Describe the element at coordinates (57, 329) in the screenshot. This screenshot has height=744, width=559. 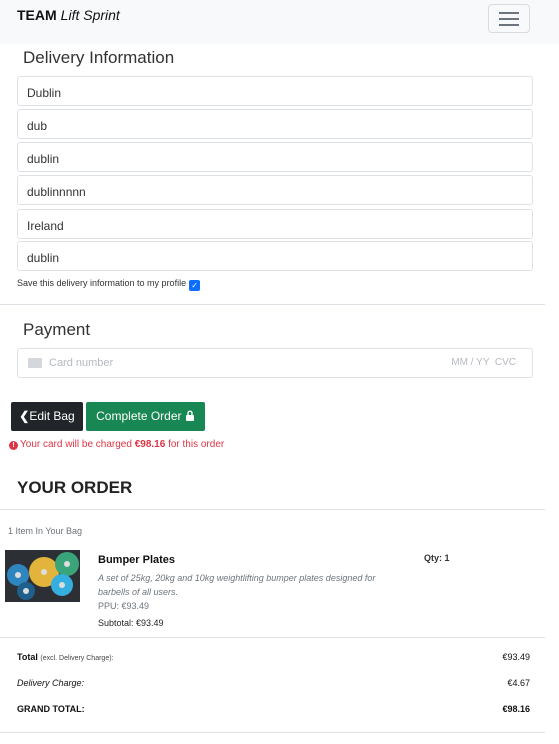
I see `payment-title: Payment` at that location.